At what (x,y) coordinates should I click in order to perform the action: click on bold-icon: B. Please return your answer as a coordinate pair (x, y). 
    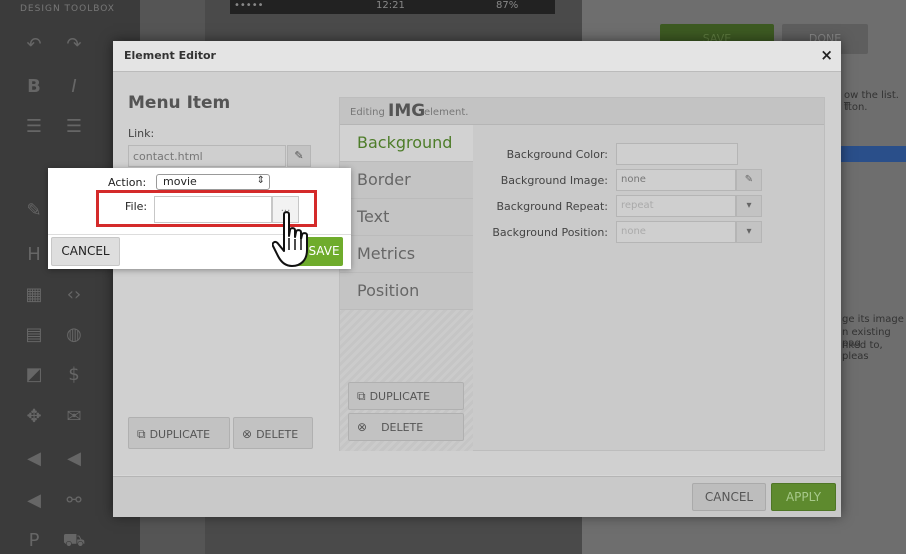
    Looking at the image, I should click on (34, 86).